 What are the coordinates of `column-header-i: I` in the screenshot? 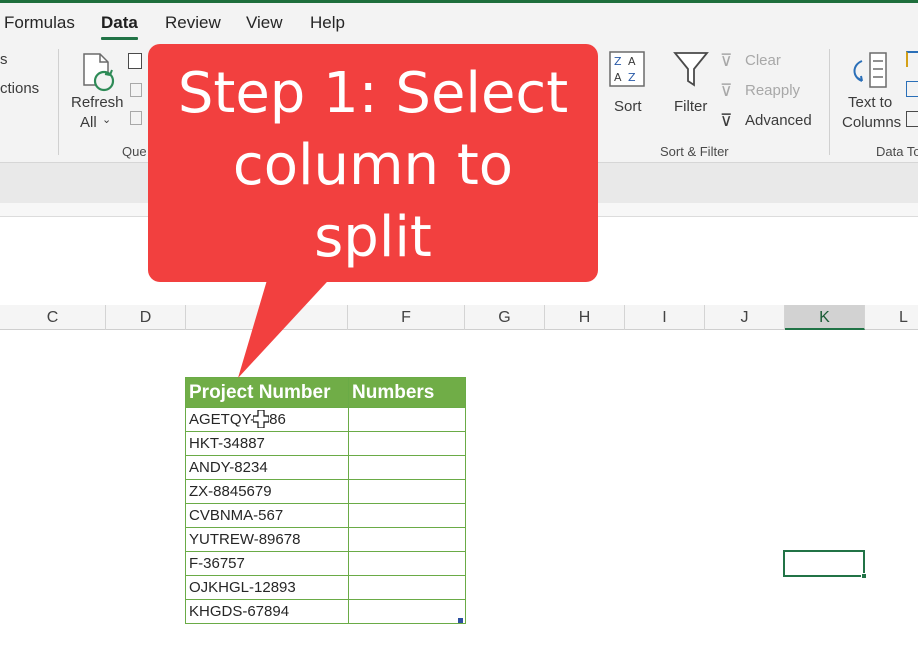 It's located at (665, 317).